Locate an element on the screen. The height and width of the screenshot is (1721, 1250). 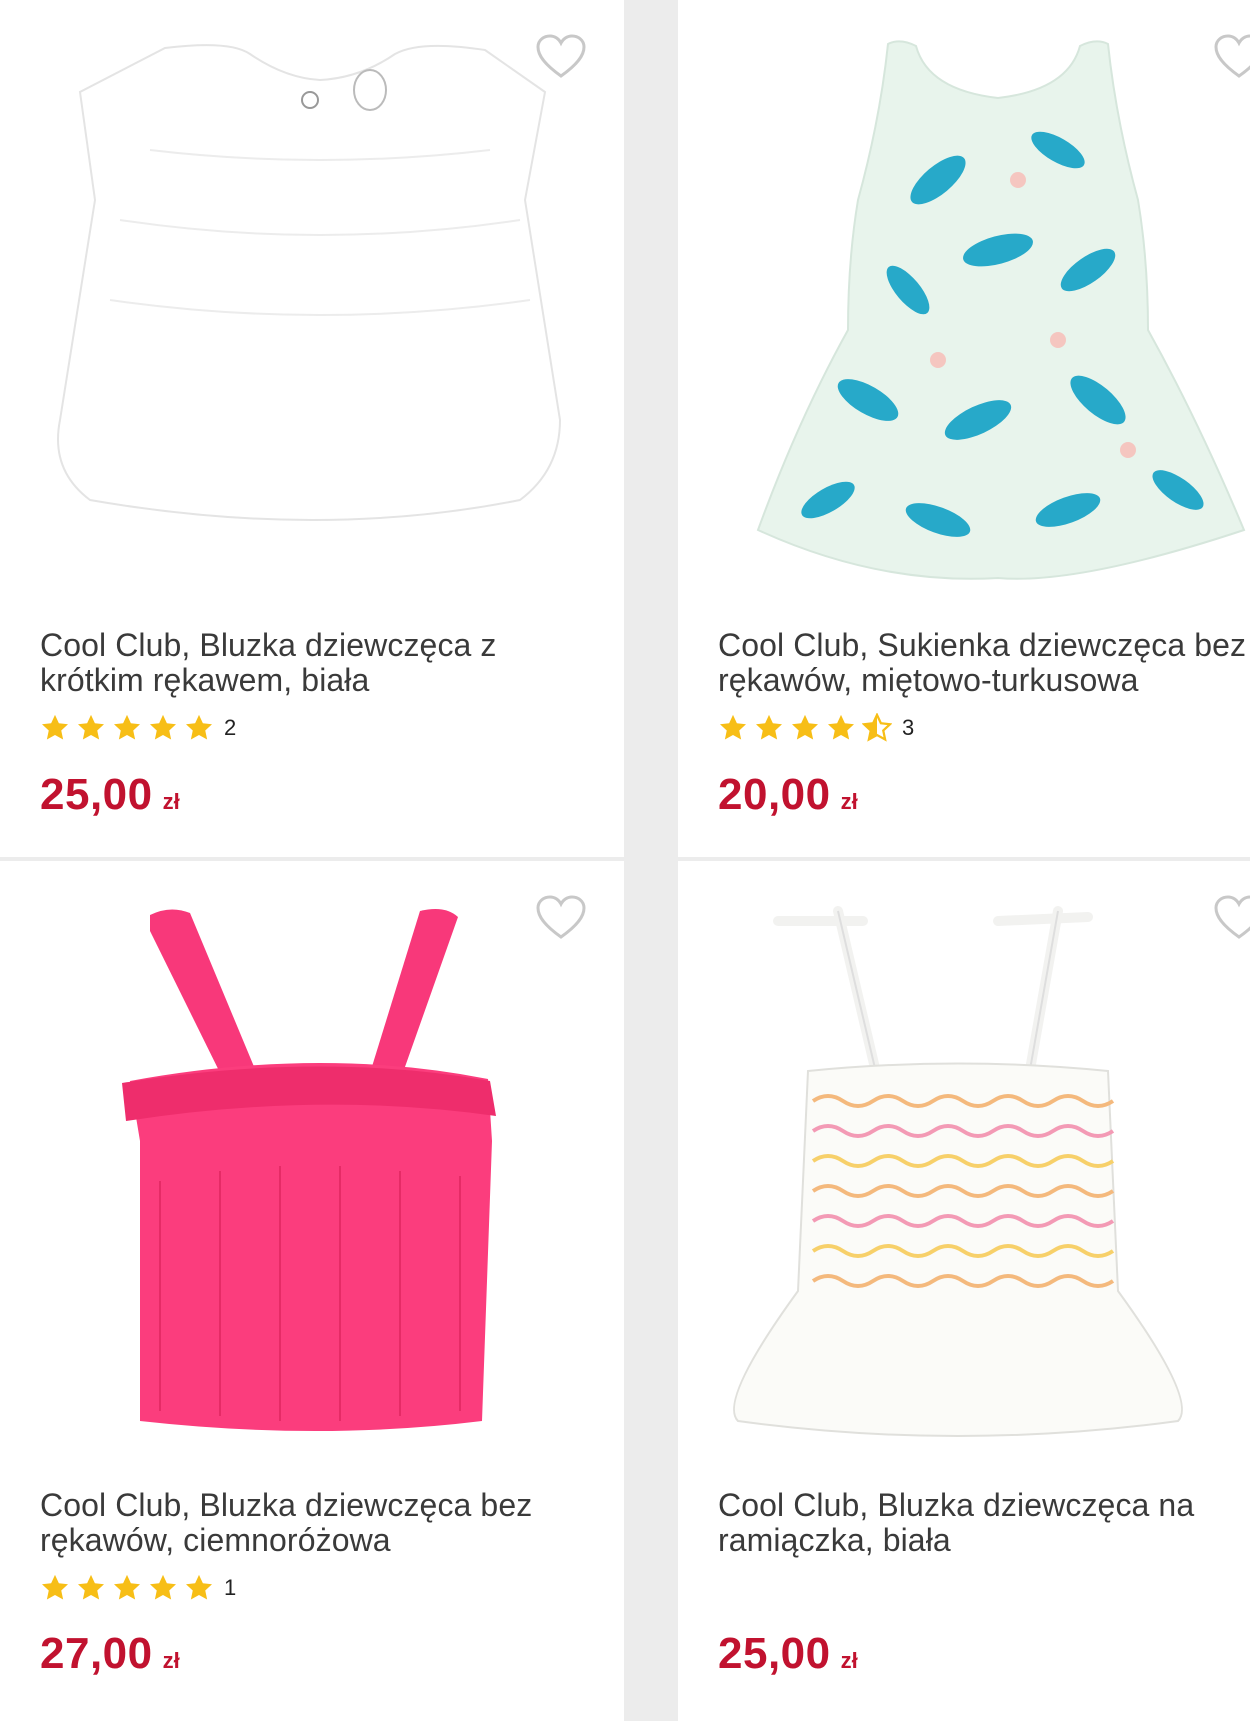
product-rating: 3 is located at coordinates (816, 728).